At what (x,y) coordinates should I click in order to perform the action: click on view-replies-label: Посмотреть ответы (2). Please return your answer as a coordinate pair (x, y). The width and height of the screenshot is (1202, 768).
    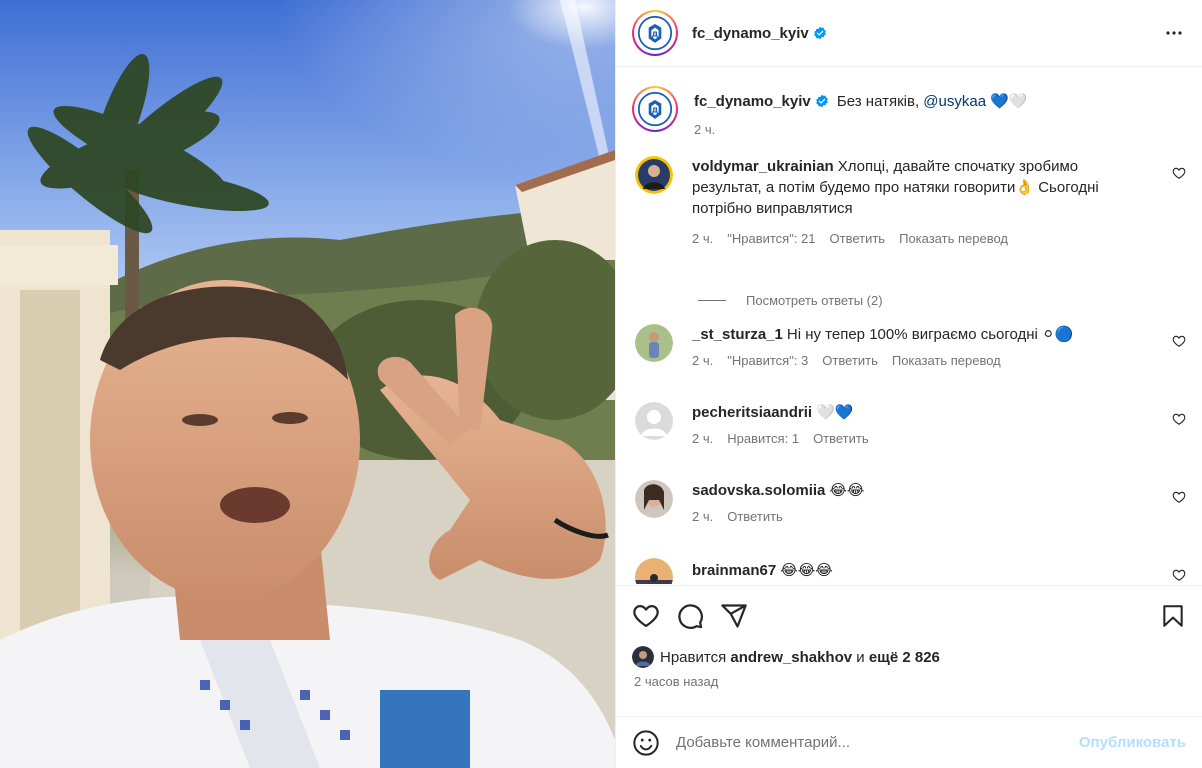
    Looking at the image, I should click on (814, 300).